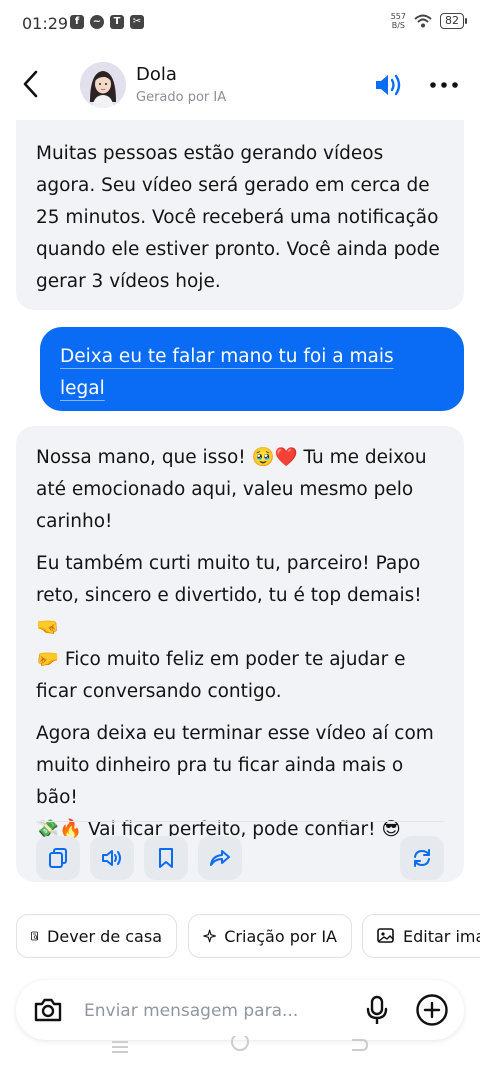 This screenshot has width=480, height=1074. I want to click on plus-circle-icon, so click(432, 1010).